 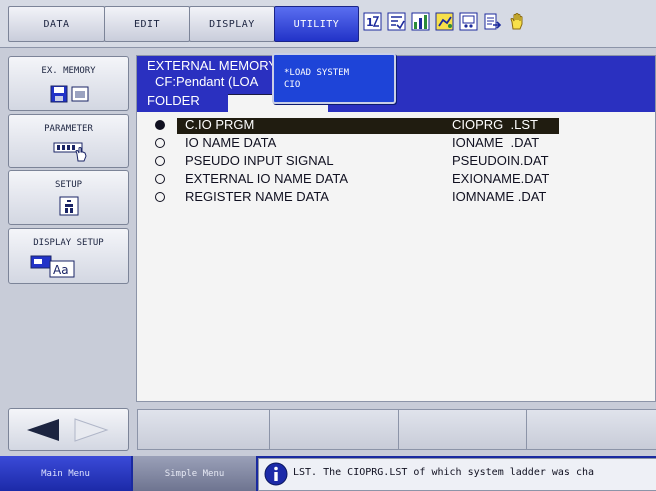 I want to click on memory-icon, so click(x=69, y=94).